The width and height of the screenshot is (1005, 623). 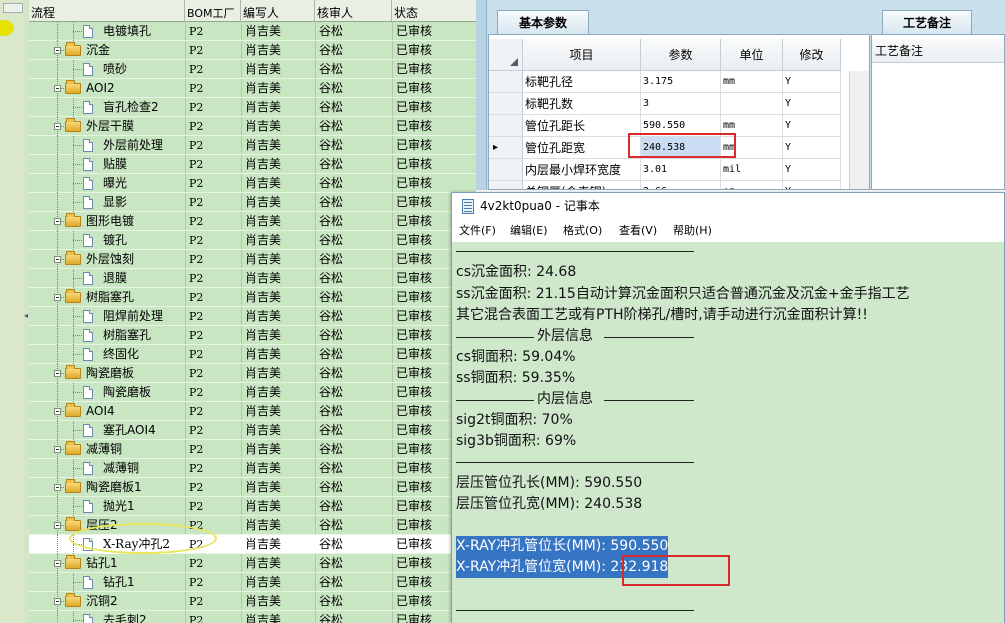 I want to click on tree-leaf-row: 退膜 P2 肖吉美 谷松 已审核, so click(x=252, y=278).